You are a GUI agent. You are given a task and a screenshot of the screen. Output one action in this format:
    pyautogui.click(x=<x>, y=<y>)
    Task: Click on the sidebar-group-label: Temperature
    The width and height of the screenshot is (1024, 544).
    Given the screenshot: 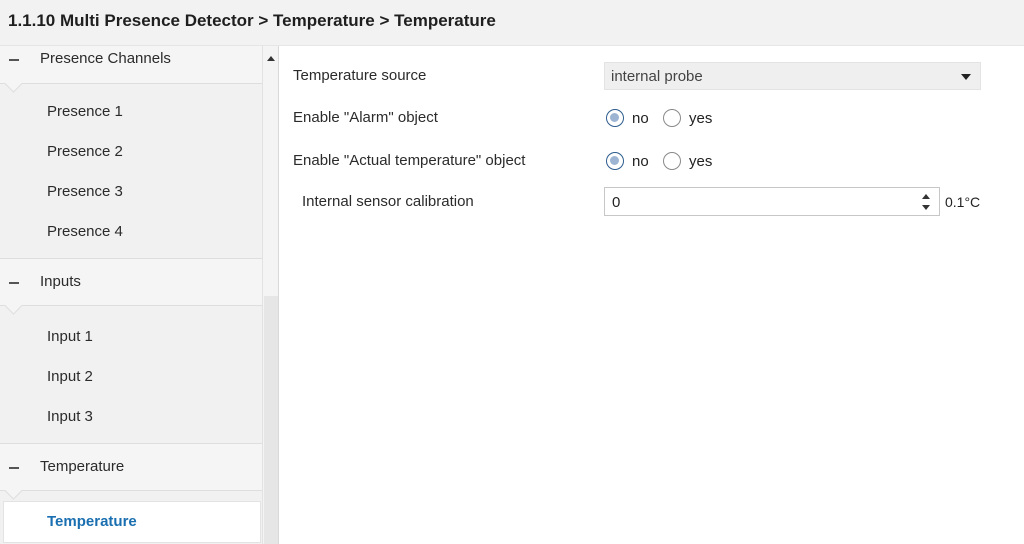 What is the action you would take?
    pyautogui.click(x=82, y=466)
    